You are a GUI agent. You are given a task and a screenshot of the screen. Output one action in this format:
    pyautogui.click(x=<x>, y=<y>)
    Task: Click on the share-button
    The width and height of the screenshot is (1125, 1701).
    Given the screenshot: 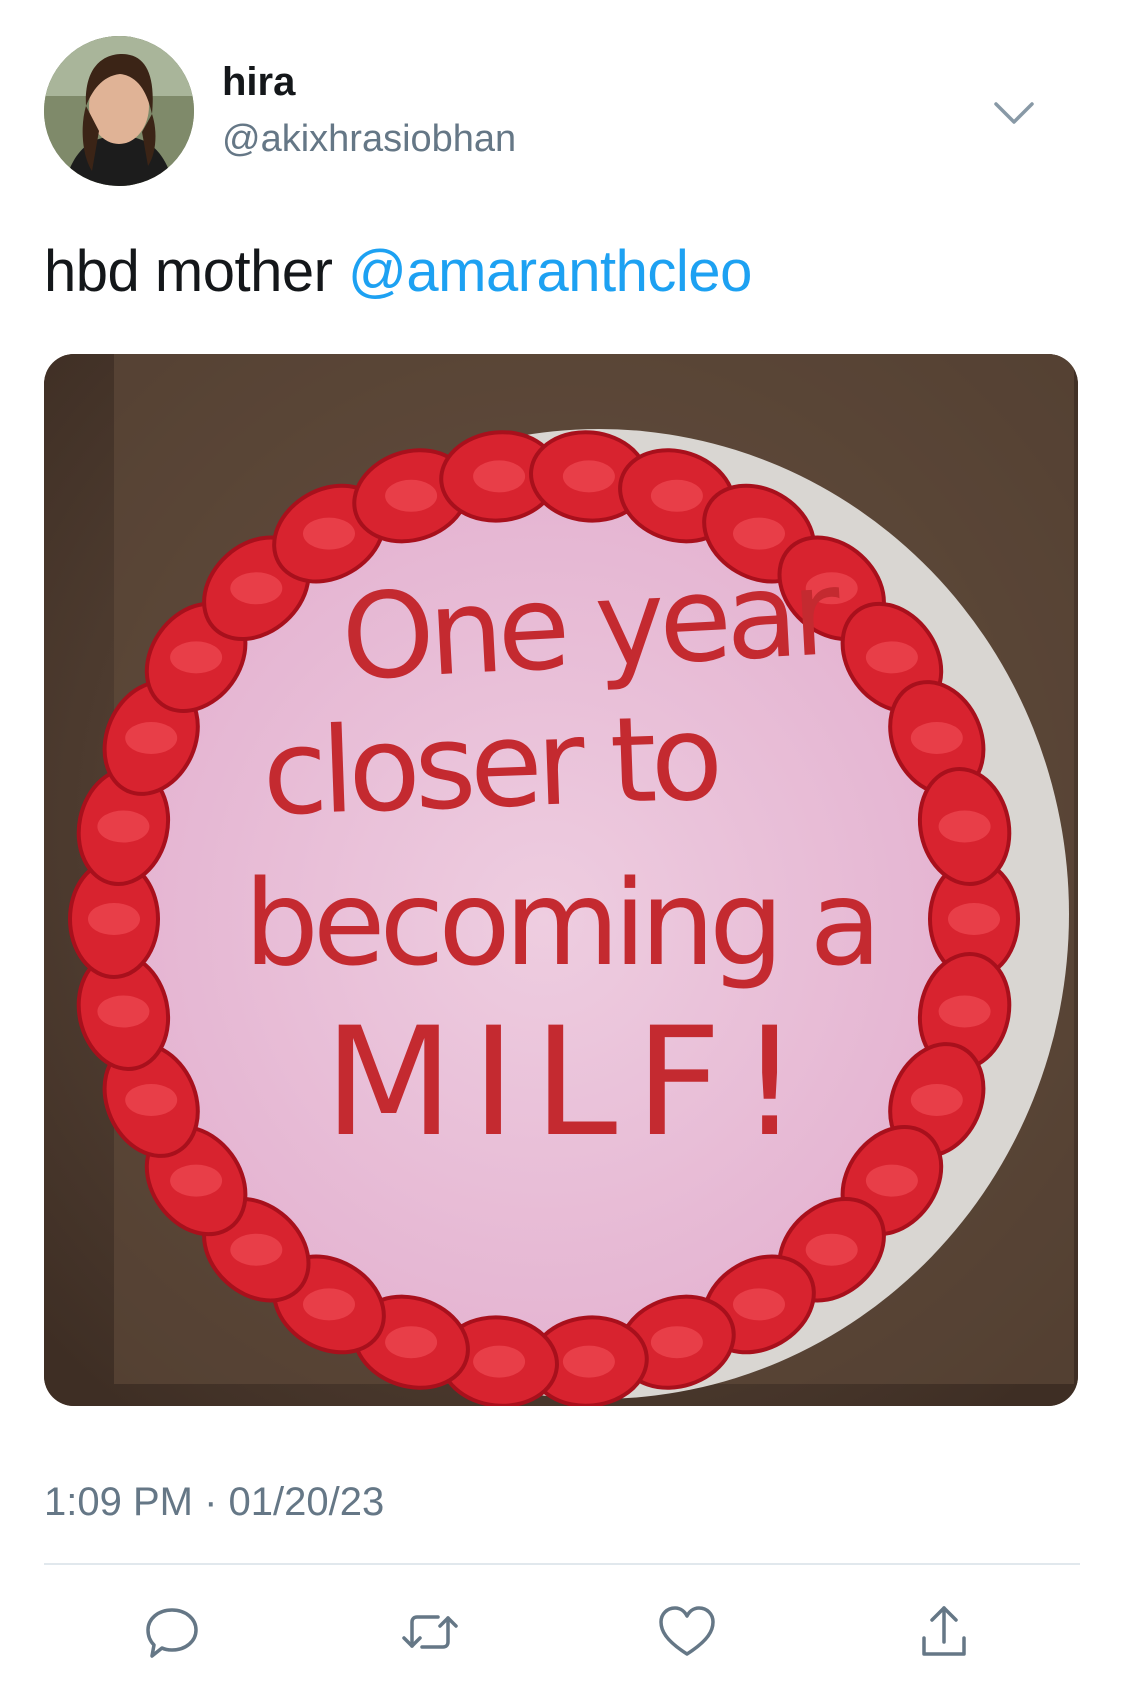 What is the action you would take?
    pyautogui.click(x=944, y=1632)
    